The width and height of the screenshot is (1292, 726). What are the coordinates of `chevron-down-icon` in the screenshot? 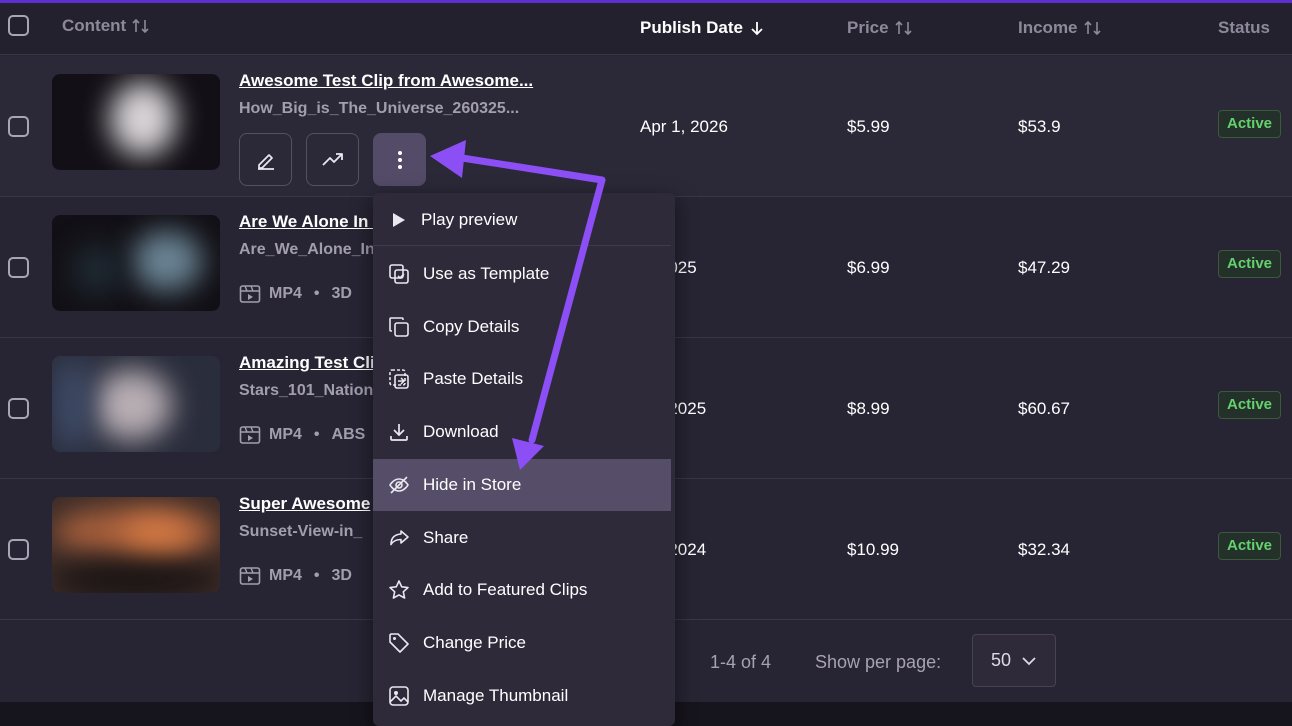 It's located at (1029, 660).